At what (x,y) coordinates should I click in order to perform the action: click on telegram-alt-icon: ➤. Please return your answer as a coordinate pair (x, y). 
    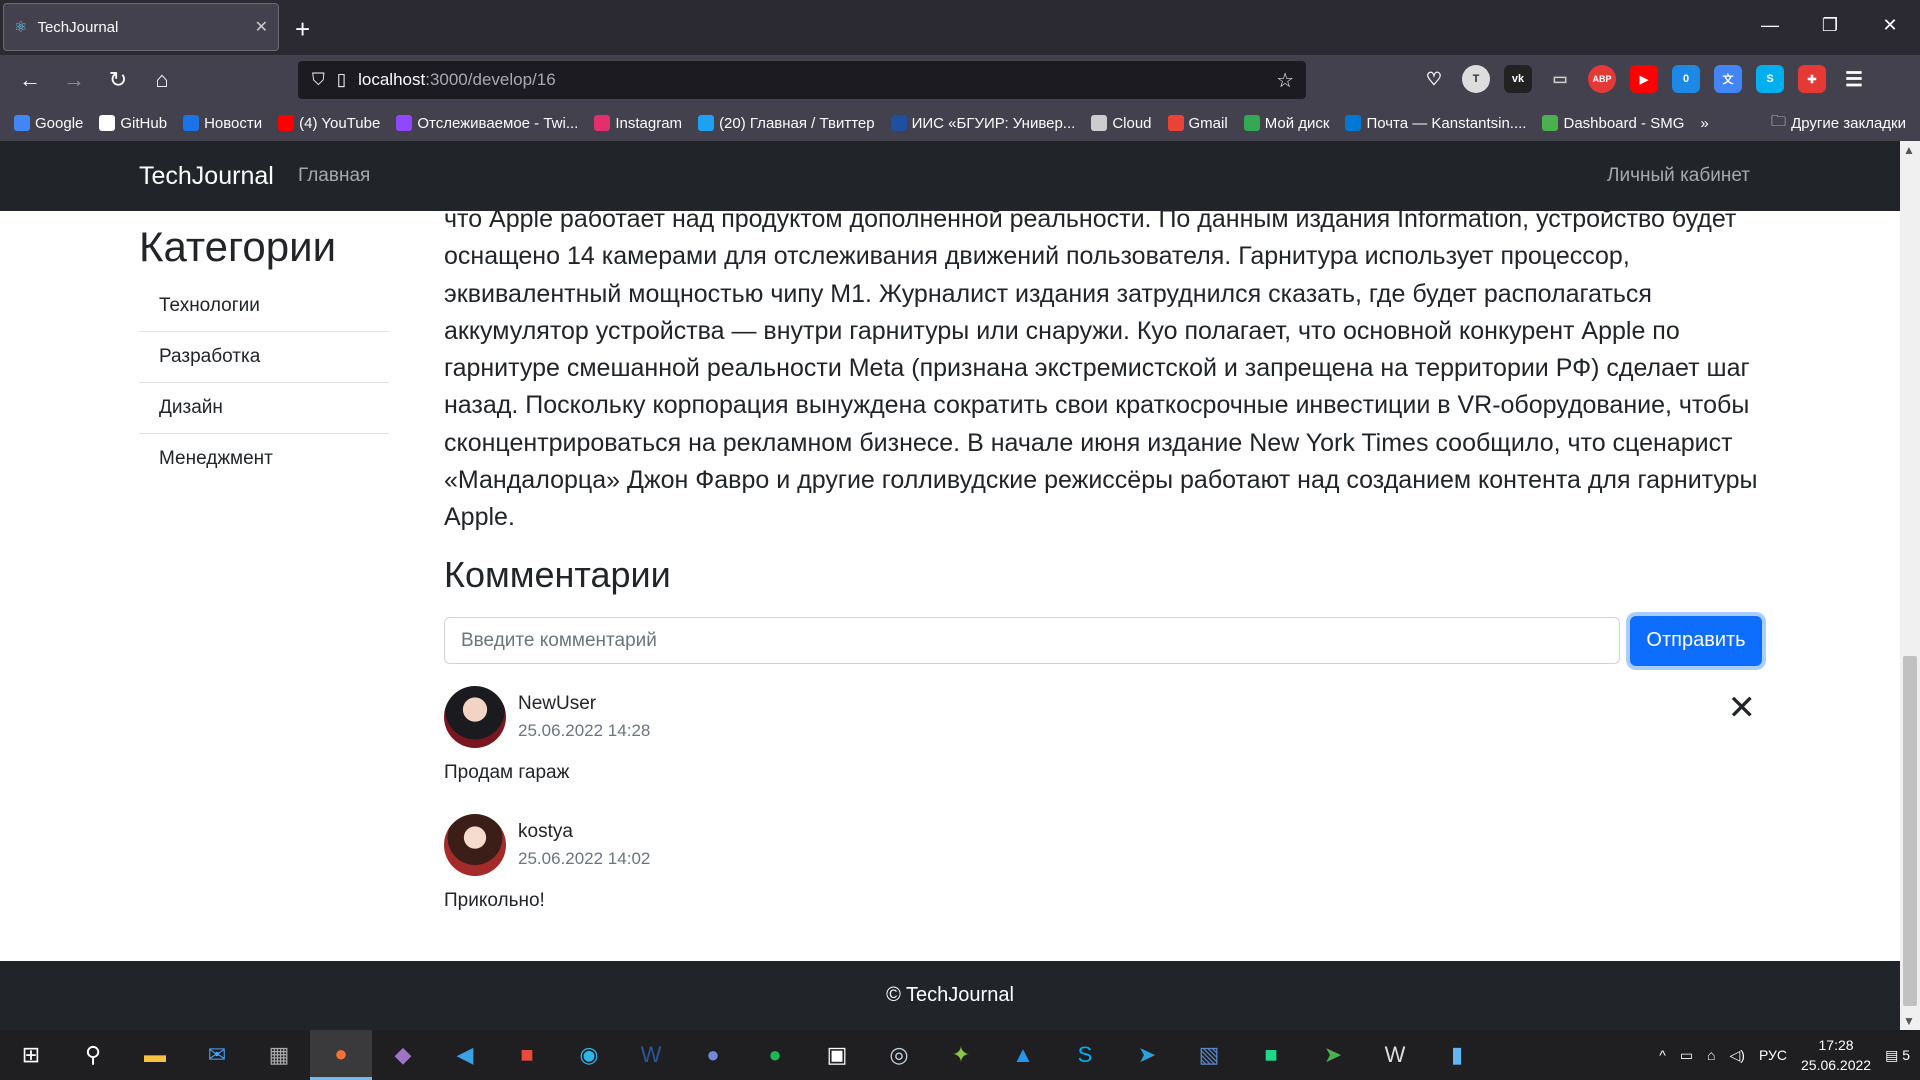
    Looking at the image, I should click on (1333, 1055).